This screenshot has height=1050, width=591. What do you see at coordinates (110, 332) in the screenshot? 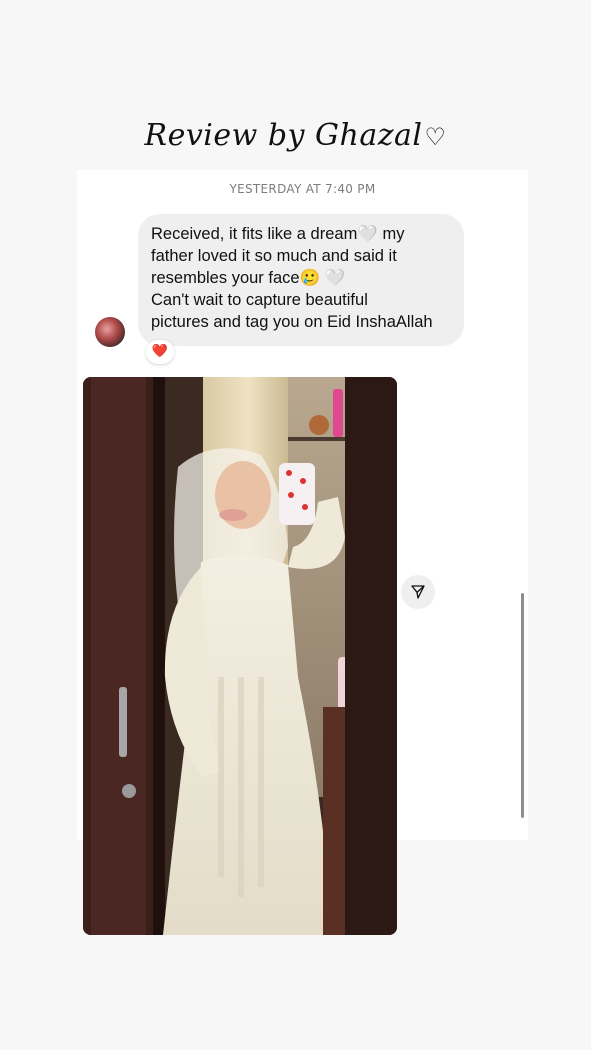
I see `avatar` at bounding box center [110, 332].